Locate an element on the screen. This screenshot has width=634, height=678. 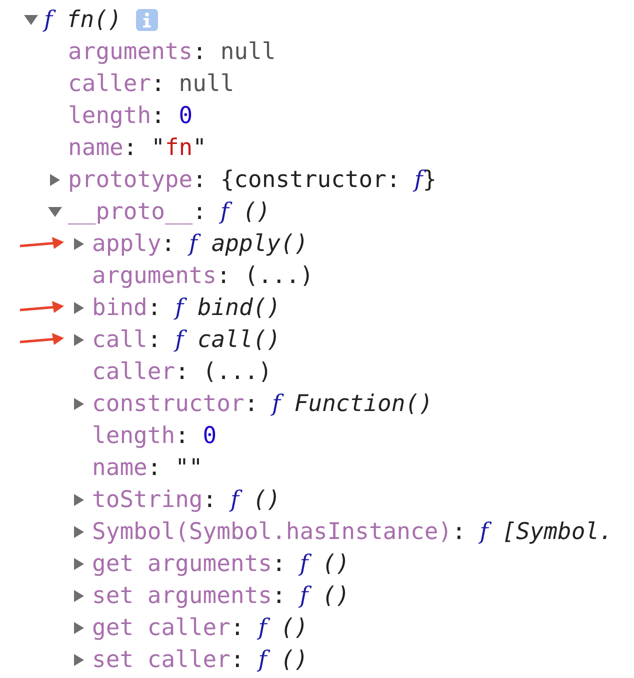
property-line: get arguments: f () is located at coordinates (221, 564).